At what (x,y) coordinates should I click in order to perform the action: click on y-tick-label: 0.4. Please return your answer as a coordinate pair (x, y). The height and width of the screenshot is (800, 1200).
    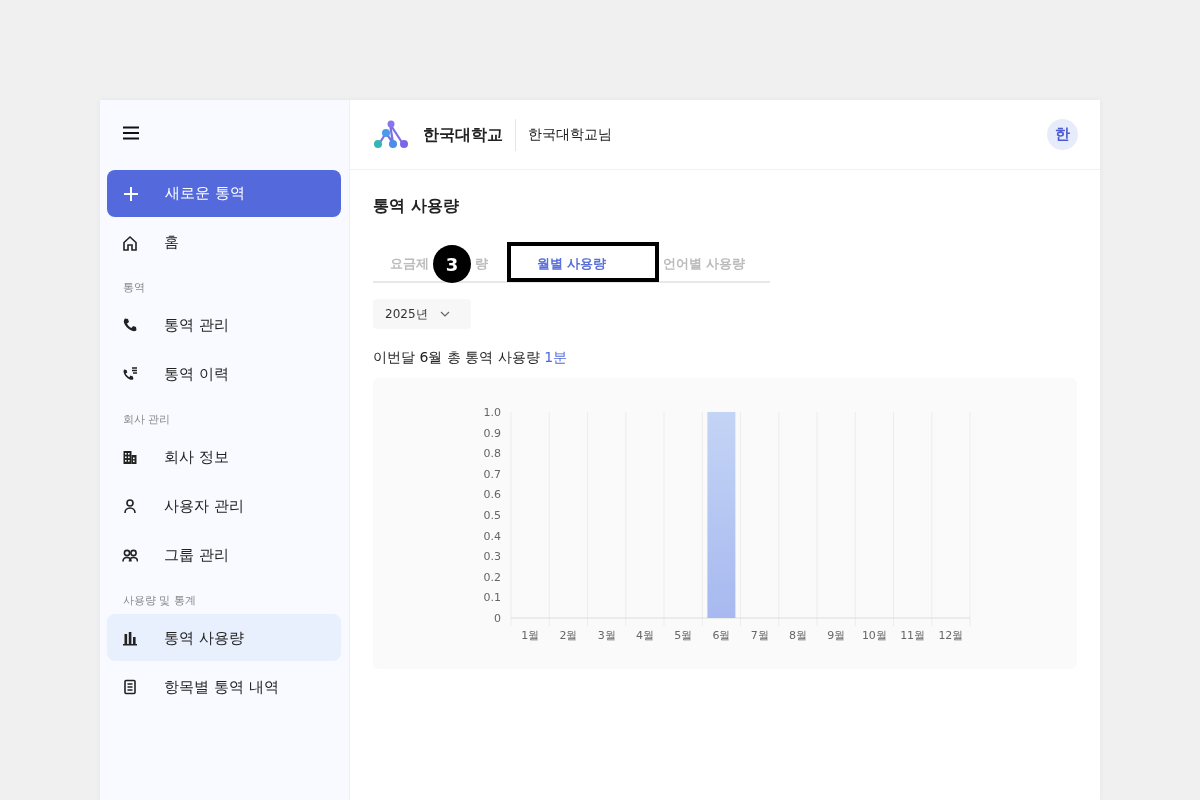
    Looking at the image, I should click on (492, 536).